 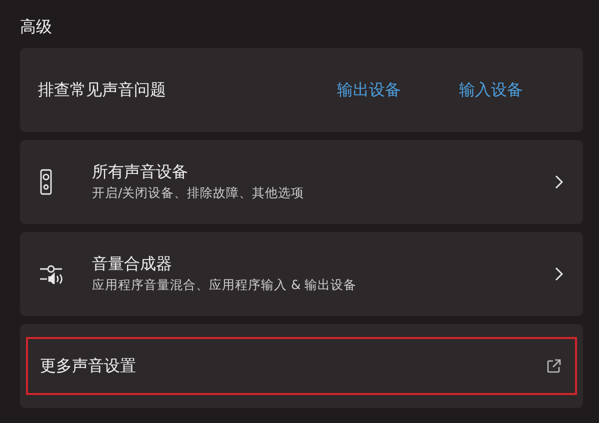 What do you see at coordinates (369, 90) in the screenshot?
I see `link: 输出设备` at bounding box center [369, 90].